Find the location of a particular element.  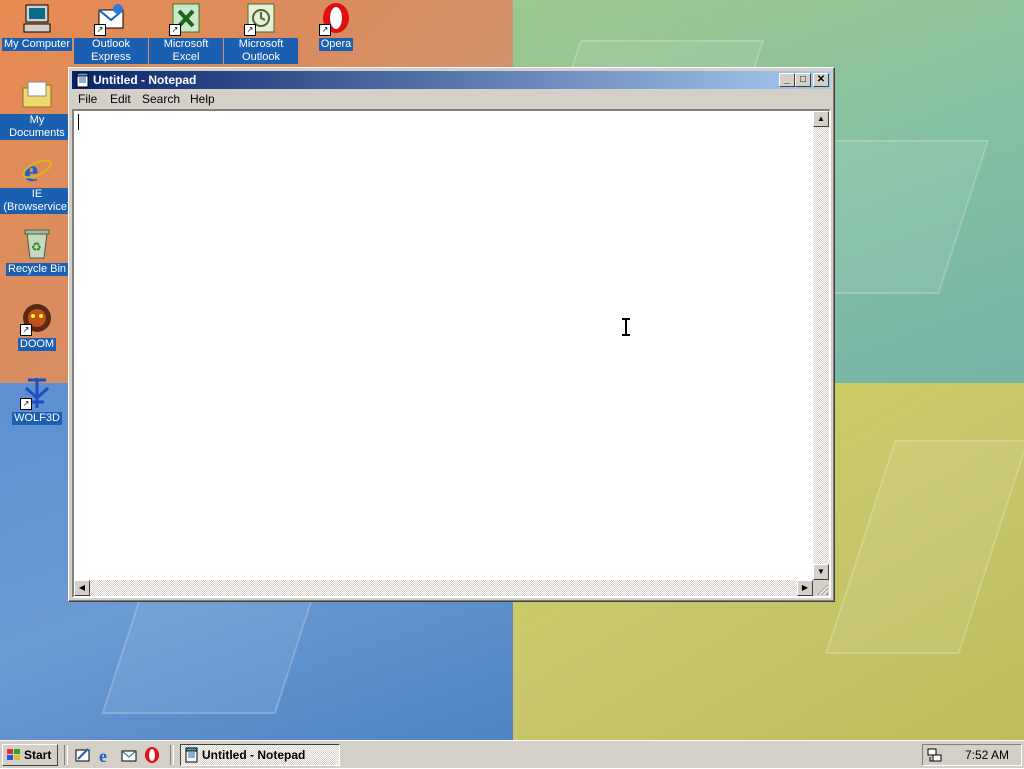

internet-explorer-quicklaunch-icon: e is located at coordinates (106, 756).